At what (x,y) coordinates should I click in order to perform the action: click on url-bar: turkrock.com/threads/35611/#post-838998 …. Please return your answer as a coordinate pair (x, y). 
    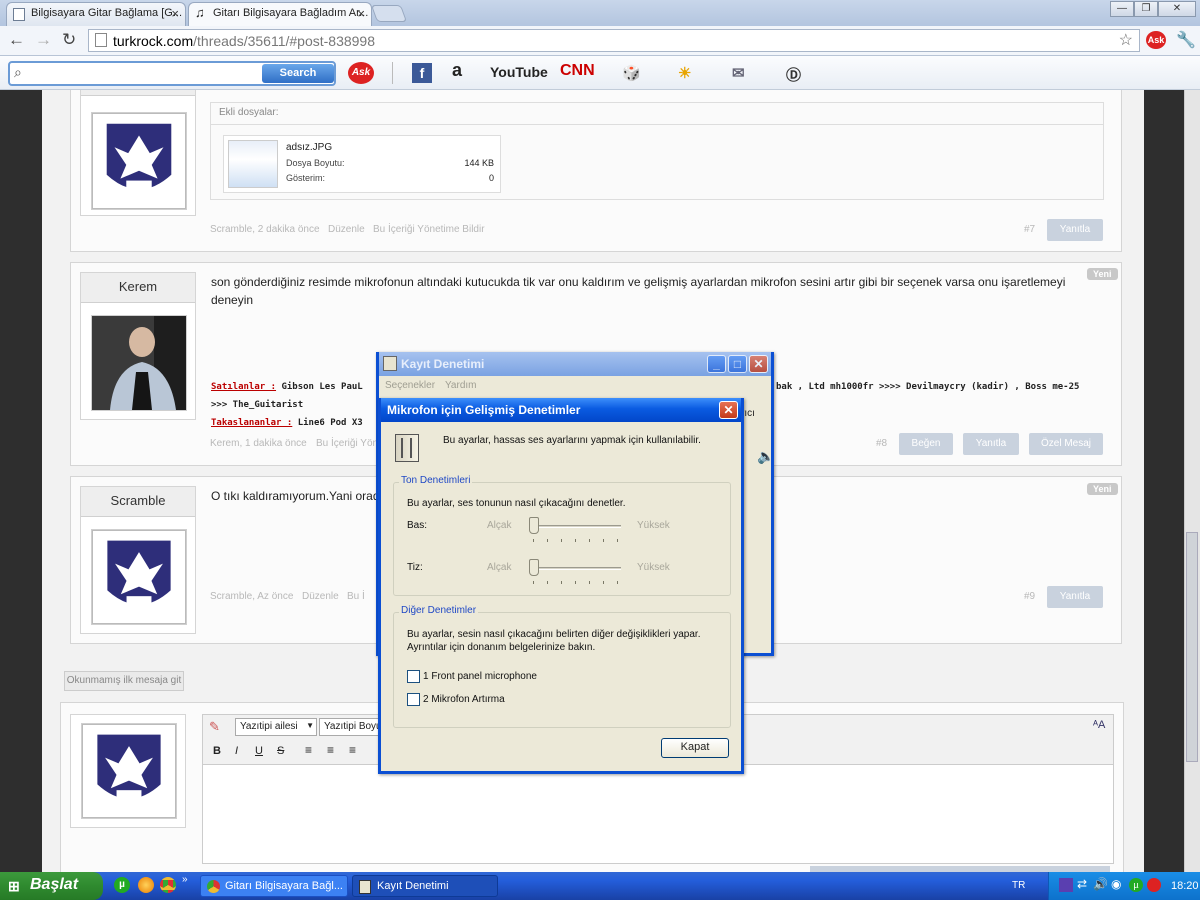
    Looking at the image, I should click on (614, 40).